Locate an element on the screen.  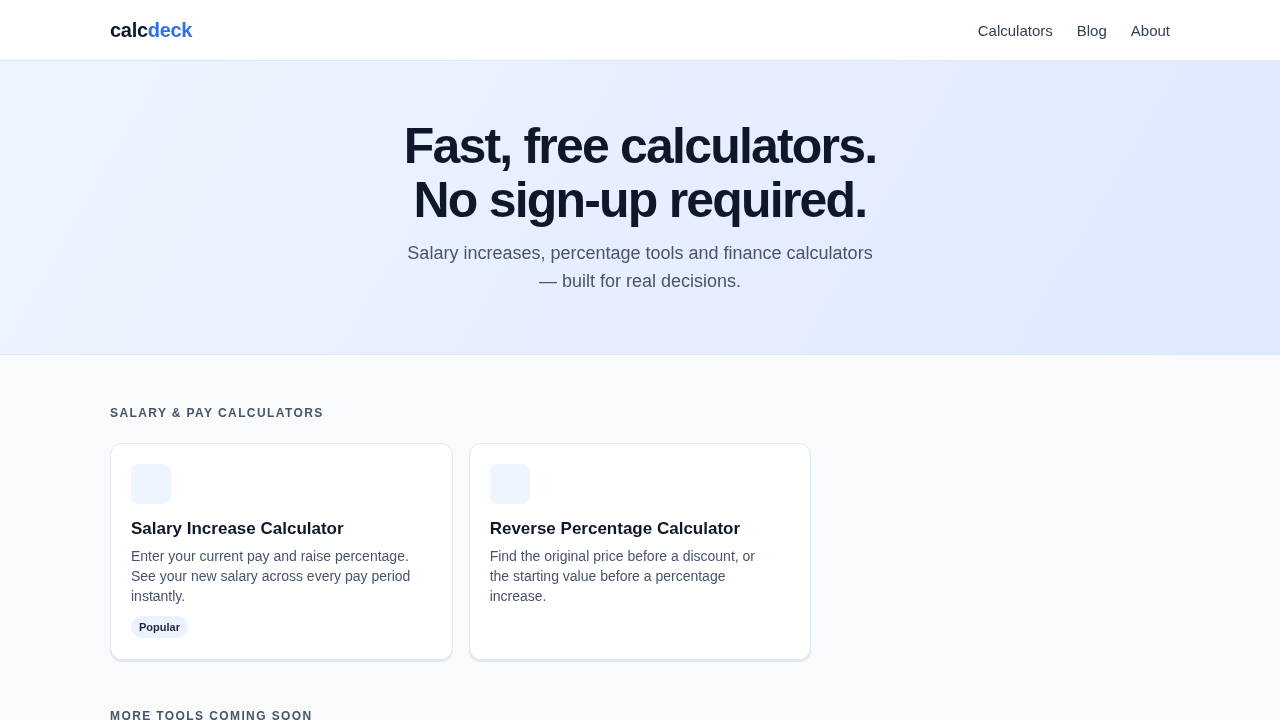
calculator-card: Salary Increase Calculator Enter your current pay and raise percentage. See your new salary across every pay period instantly. Popular is located at coordinates (281, 551).